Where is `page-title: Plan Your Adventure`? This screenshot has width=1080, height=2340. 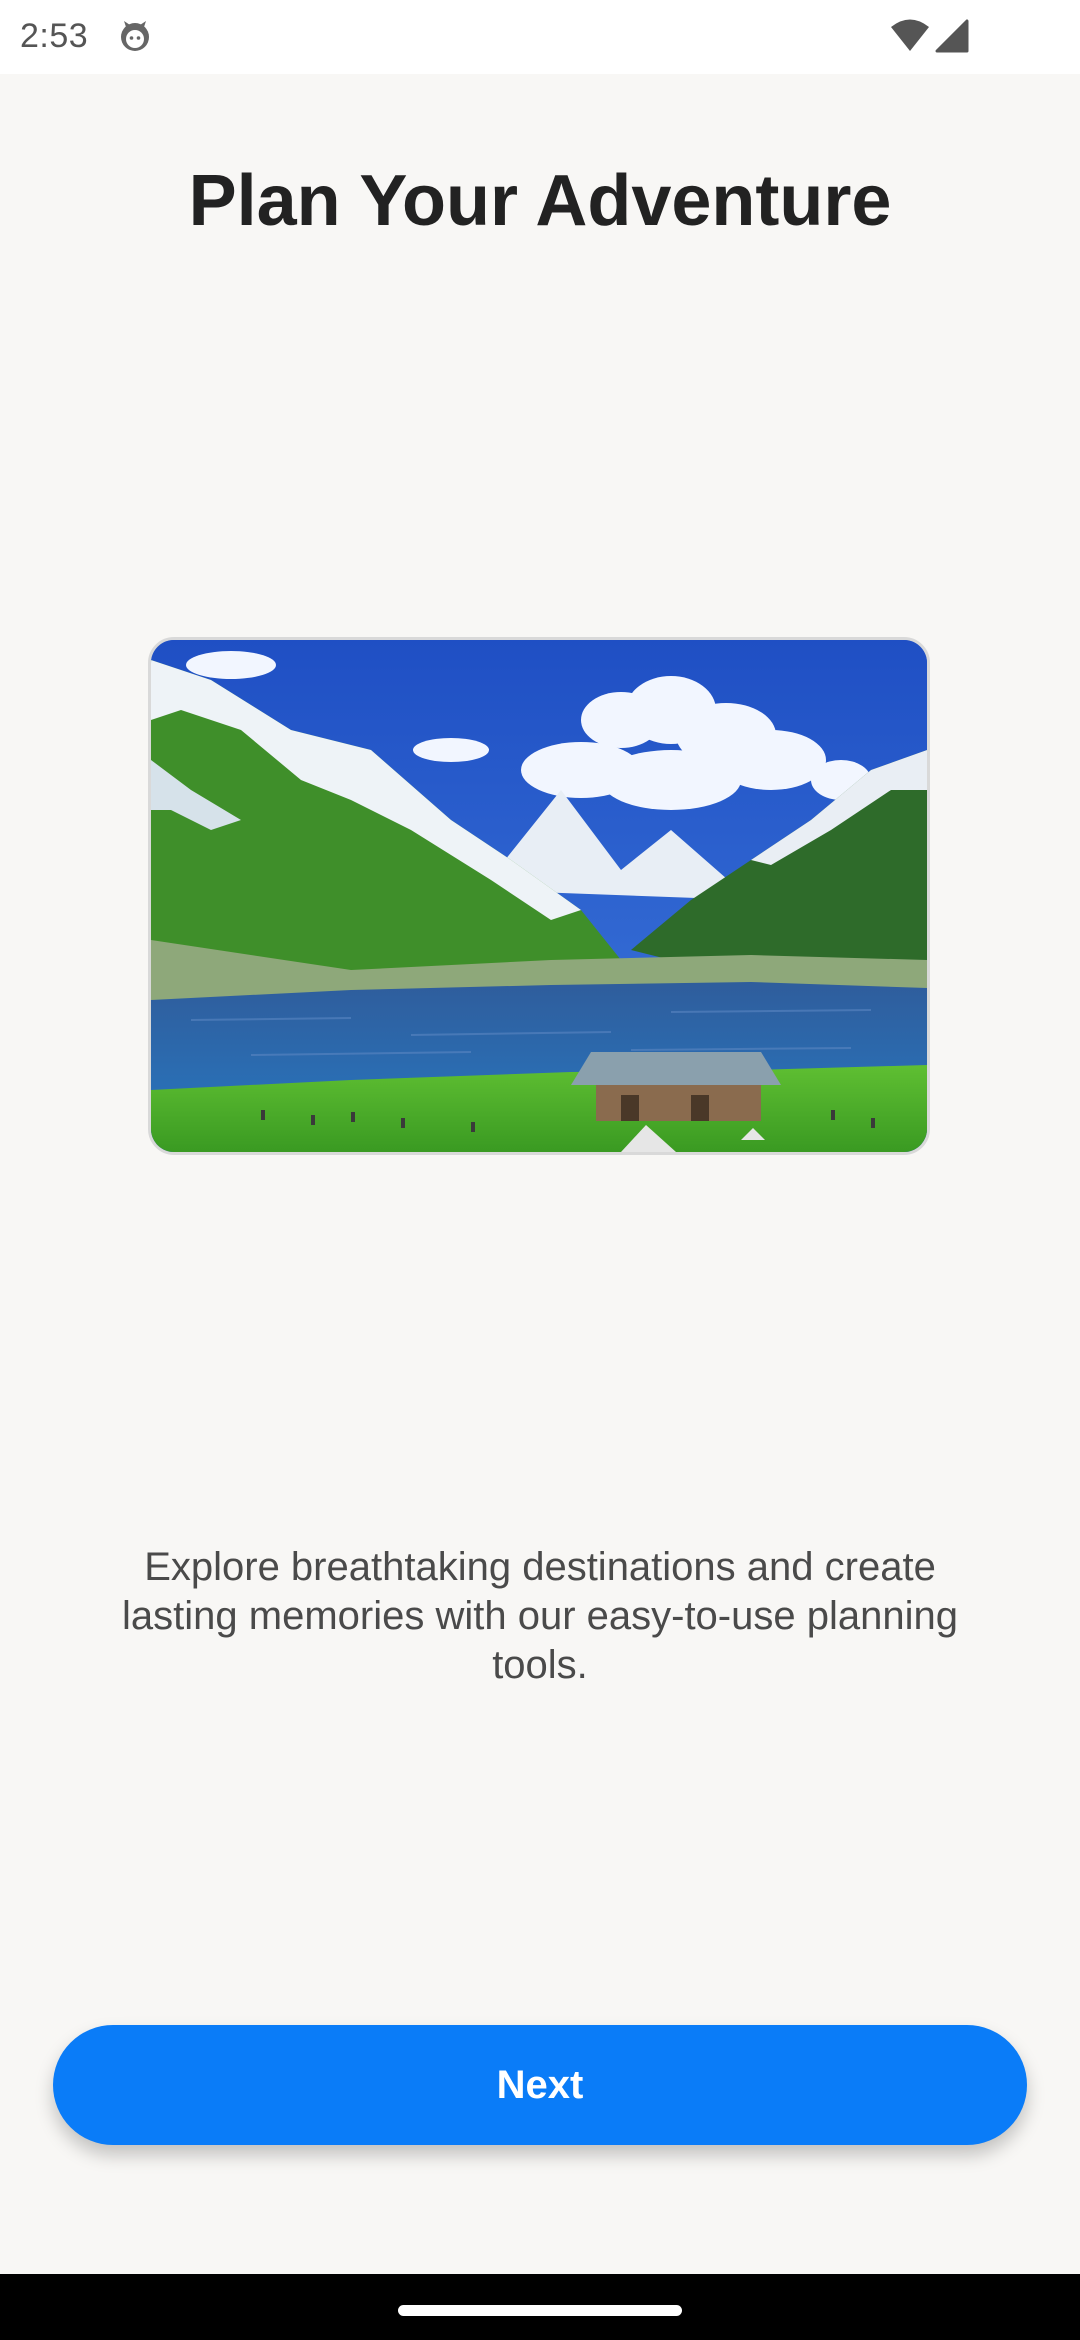
page-title: Plan Your Adventure is located at coordinates (540, 201).